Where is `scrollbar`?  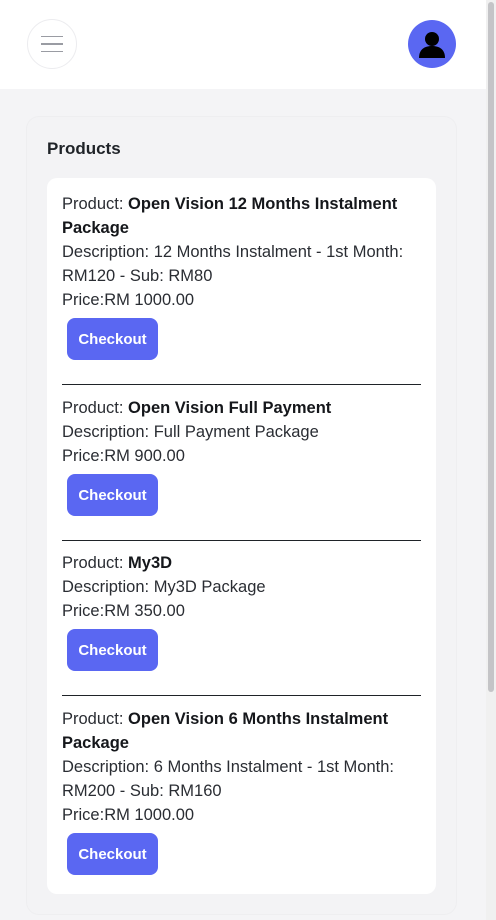 scrollbar is located at coordinates (491, 460).